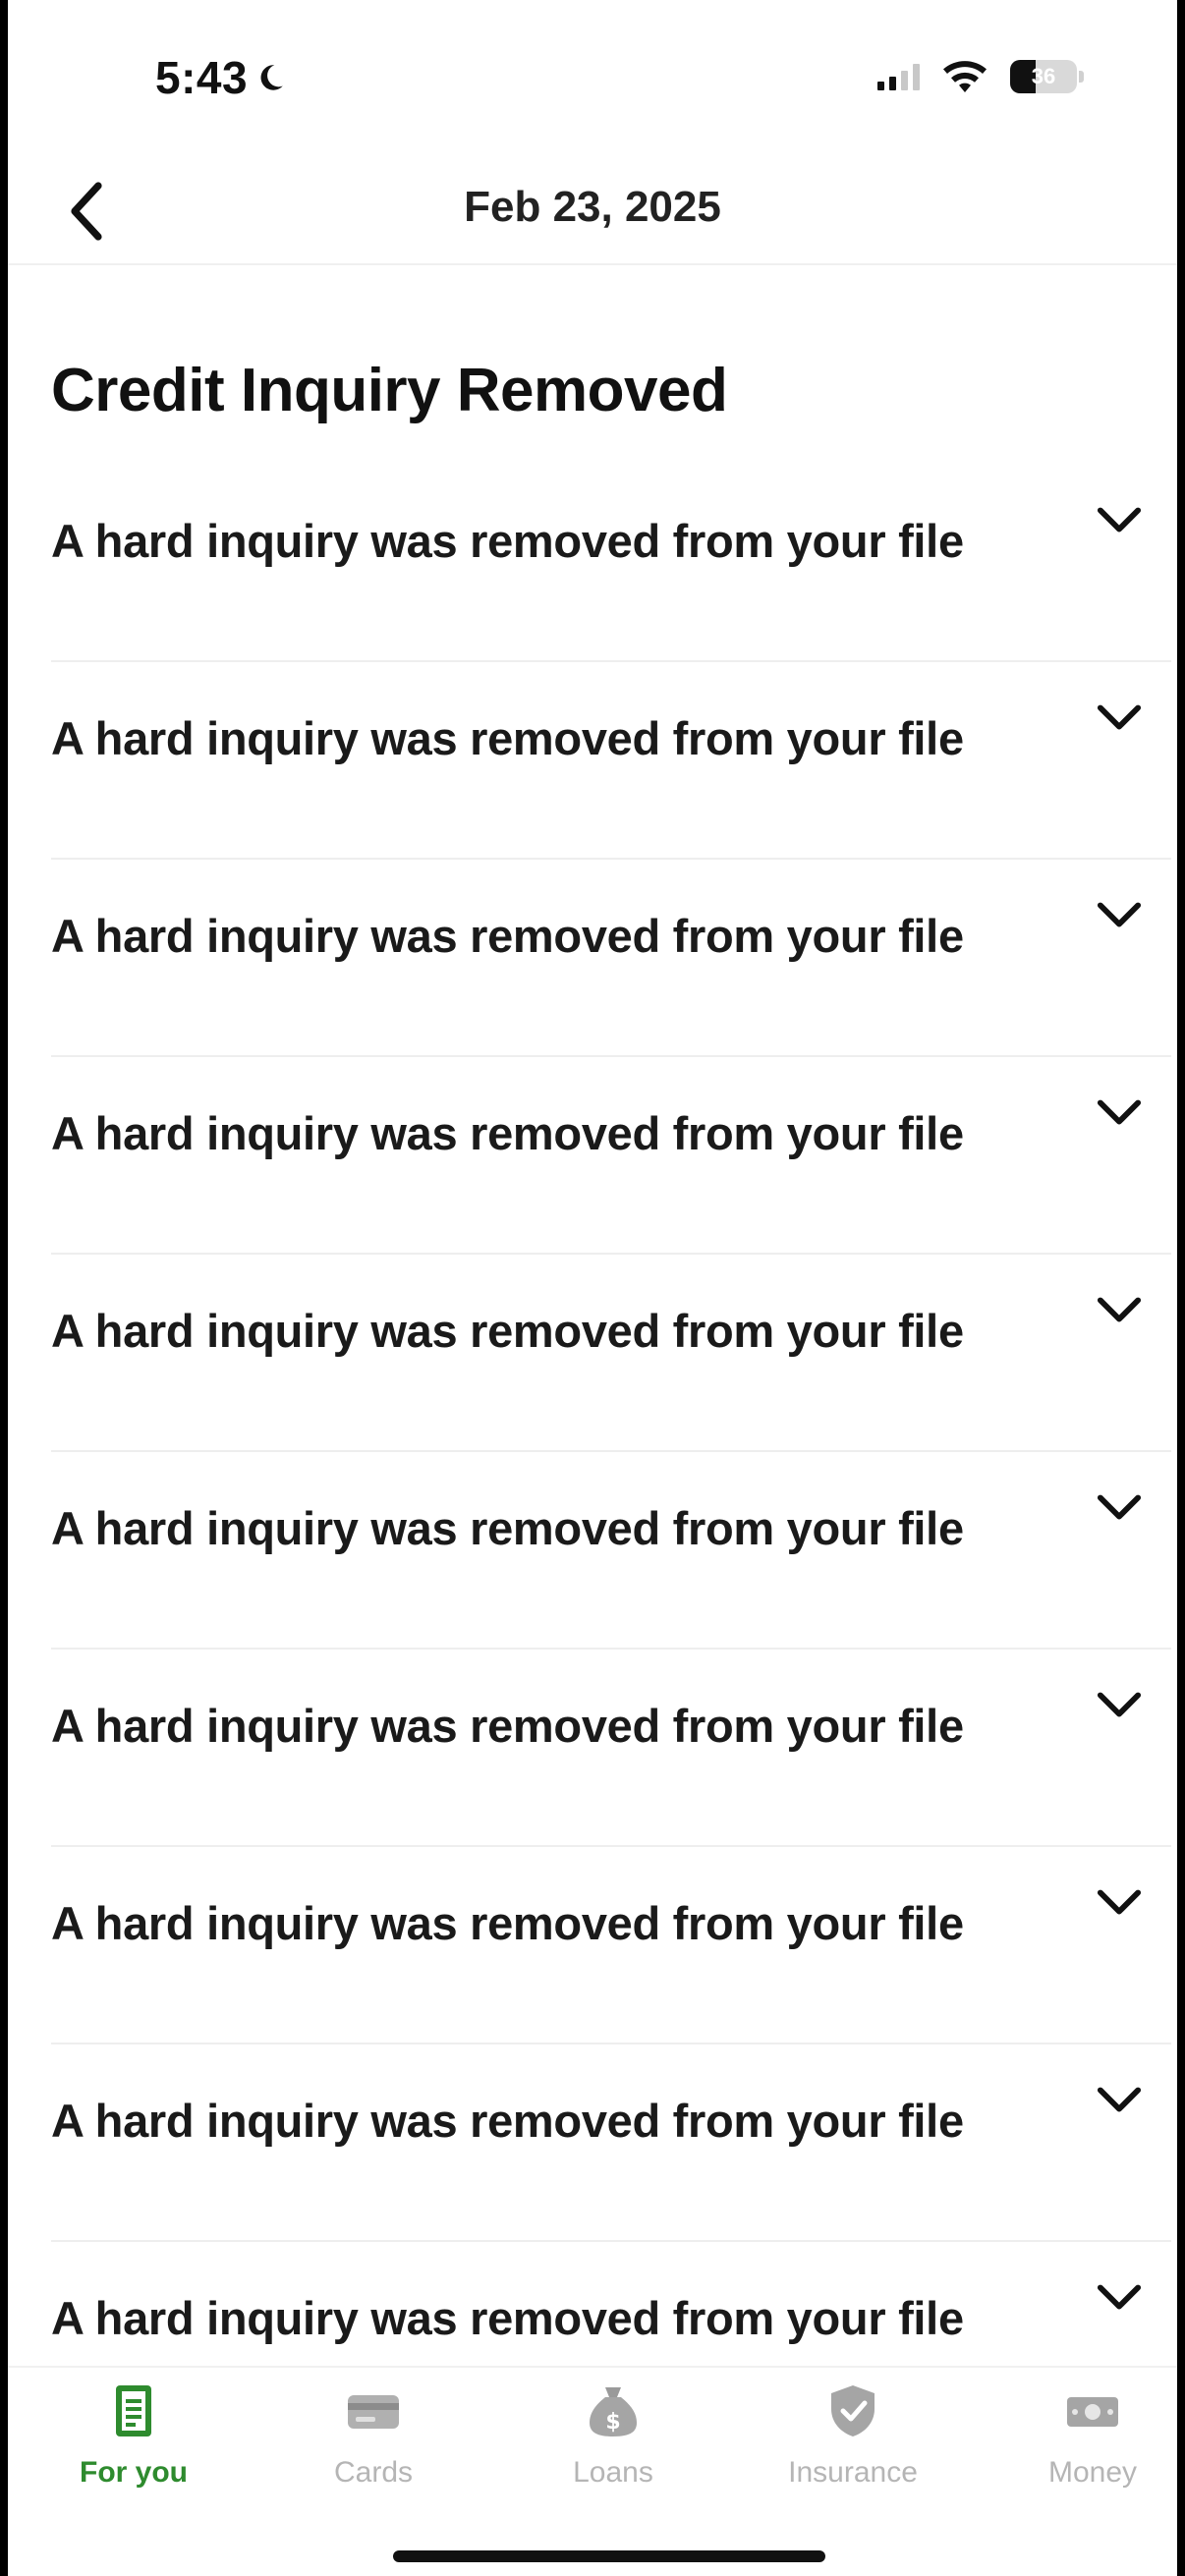  I want to click on tab-label: Loans, so click(613, 2472).